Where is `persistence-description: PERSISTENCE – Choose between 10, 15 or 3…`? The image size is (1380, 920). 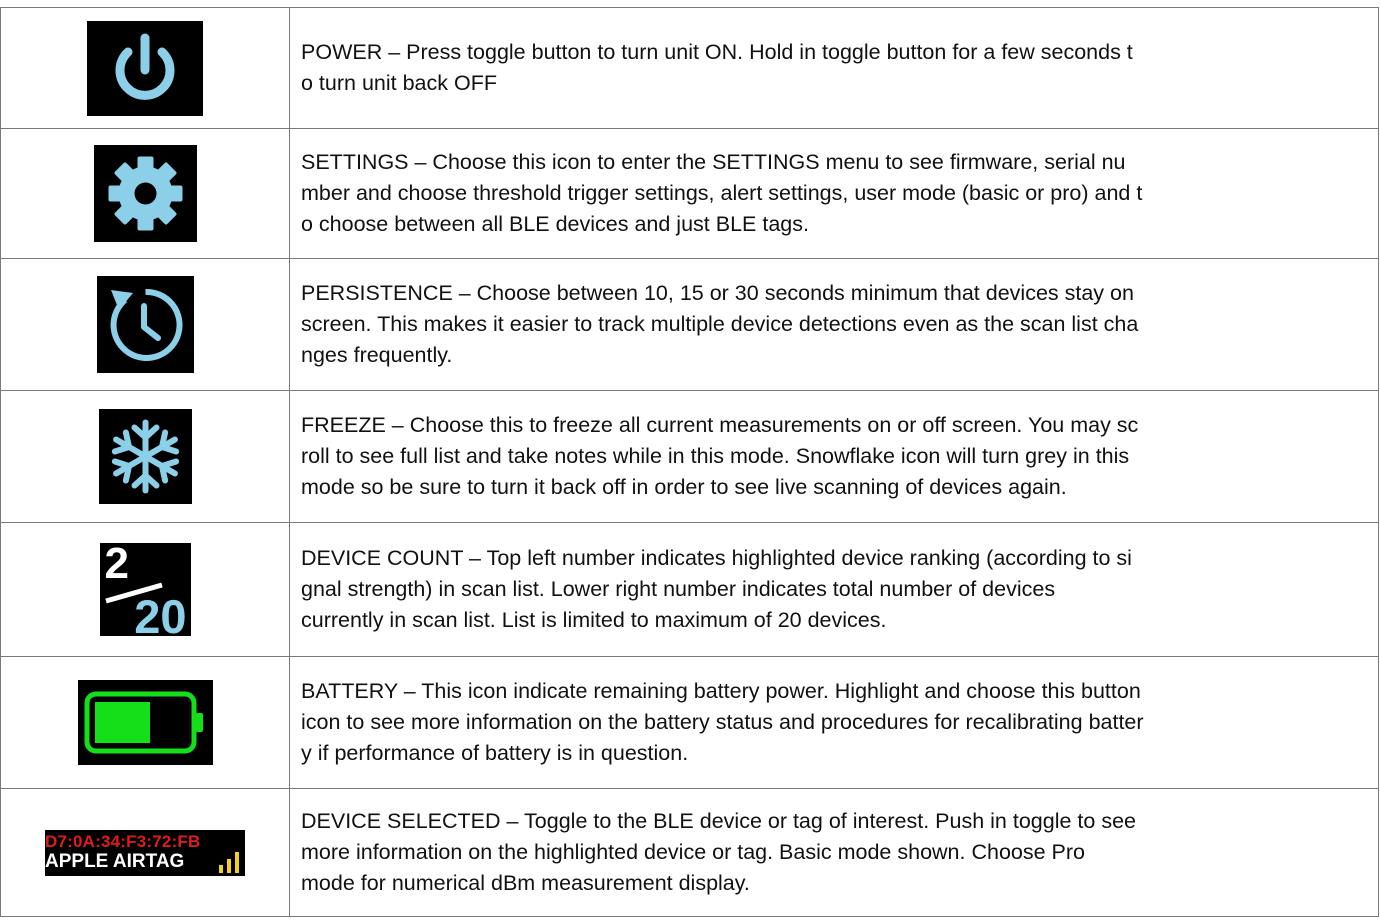 persistence-description: PERSISTENCE – Choose between 10, 15 or 3… is located at coordinates (720, 324).